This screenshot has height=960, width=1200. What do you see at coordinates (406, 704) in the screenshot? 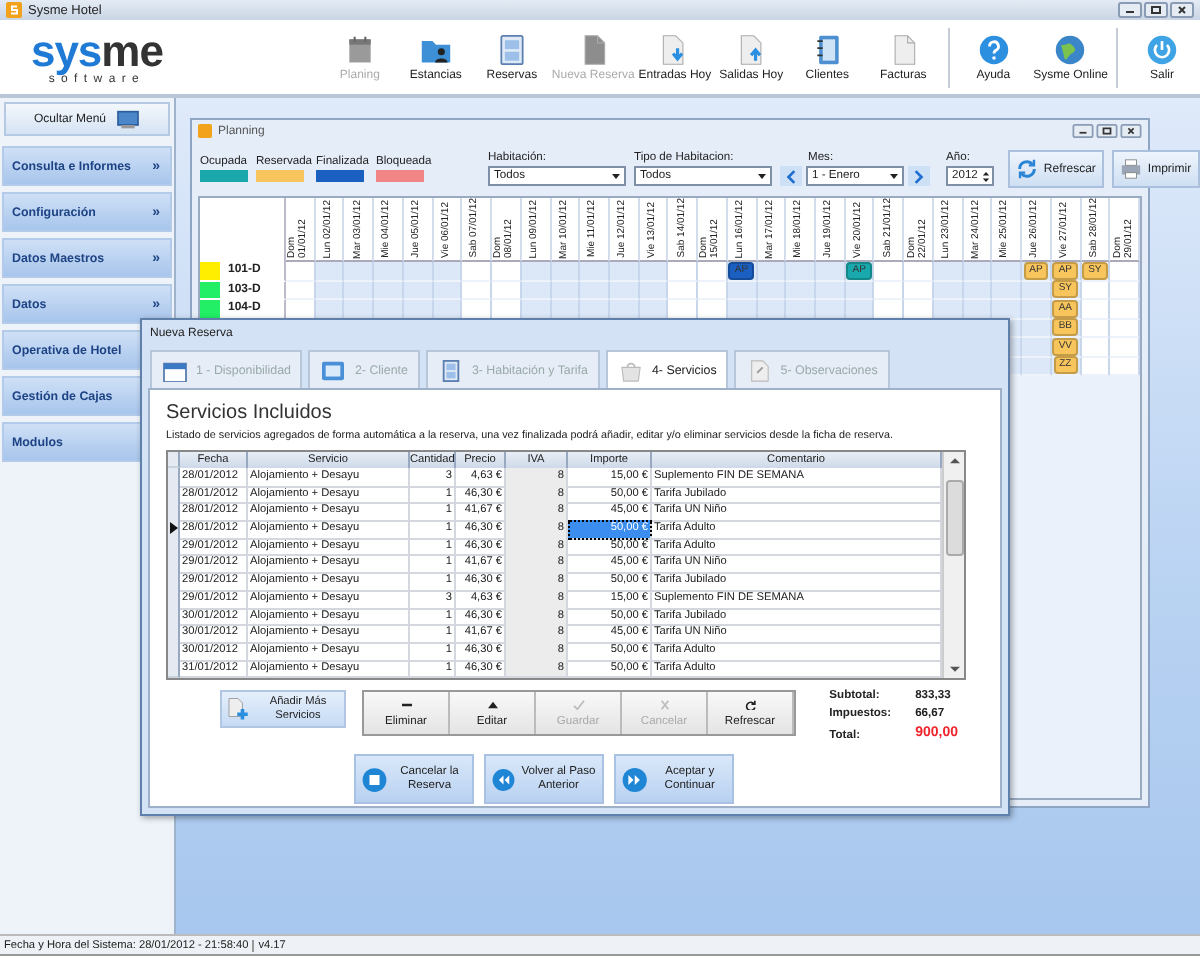
I see `minus-icon` at bounding box center [406, 704].